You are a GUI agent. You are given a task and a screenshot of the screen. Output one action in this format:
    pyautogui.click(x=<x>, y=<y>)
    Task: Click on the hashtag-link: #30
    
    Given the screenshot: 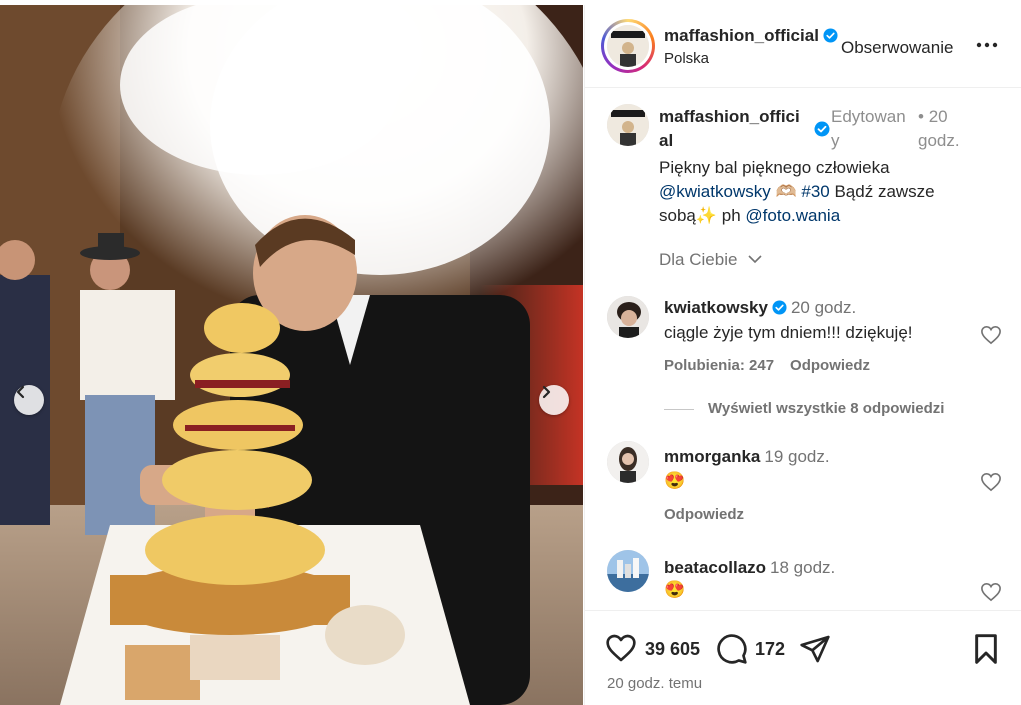 What is the action you would take?
    pyautogui.click(x=815, y=191)
    